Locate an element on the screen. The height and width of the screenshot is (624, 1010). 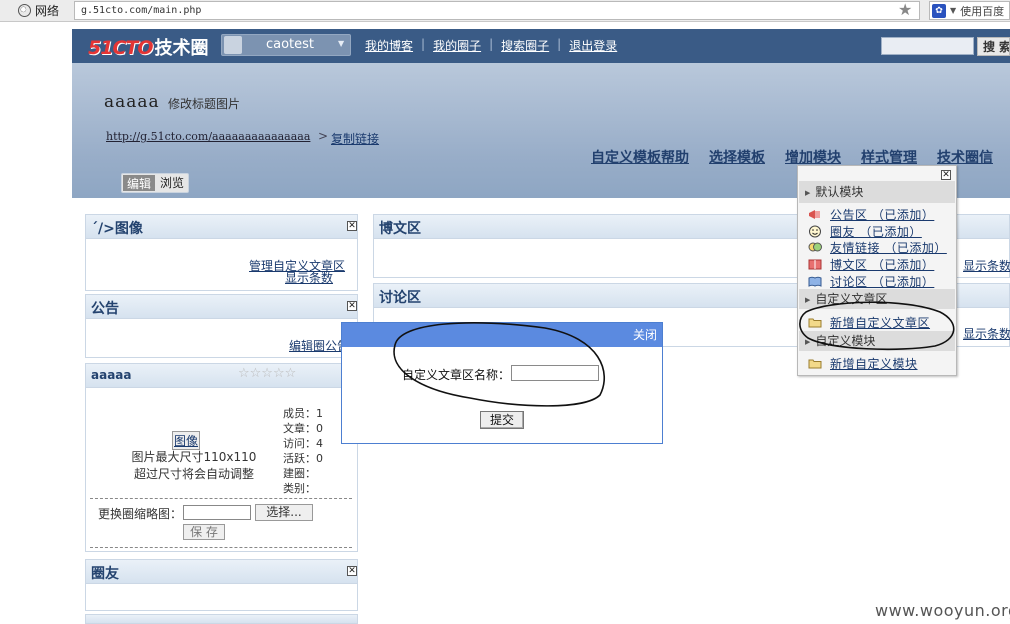
section-label: 默认模块 is located at coordinates (839, 192).